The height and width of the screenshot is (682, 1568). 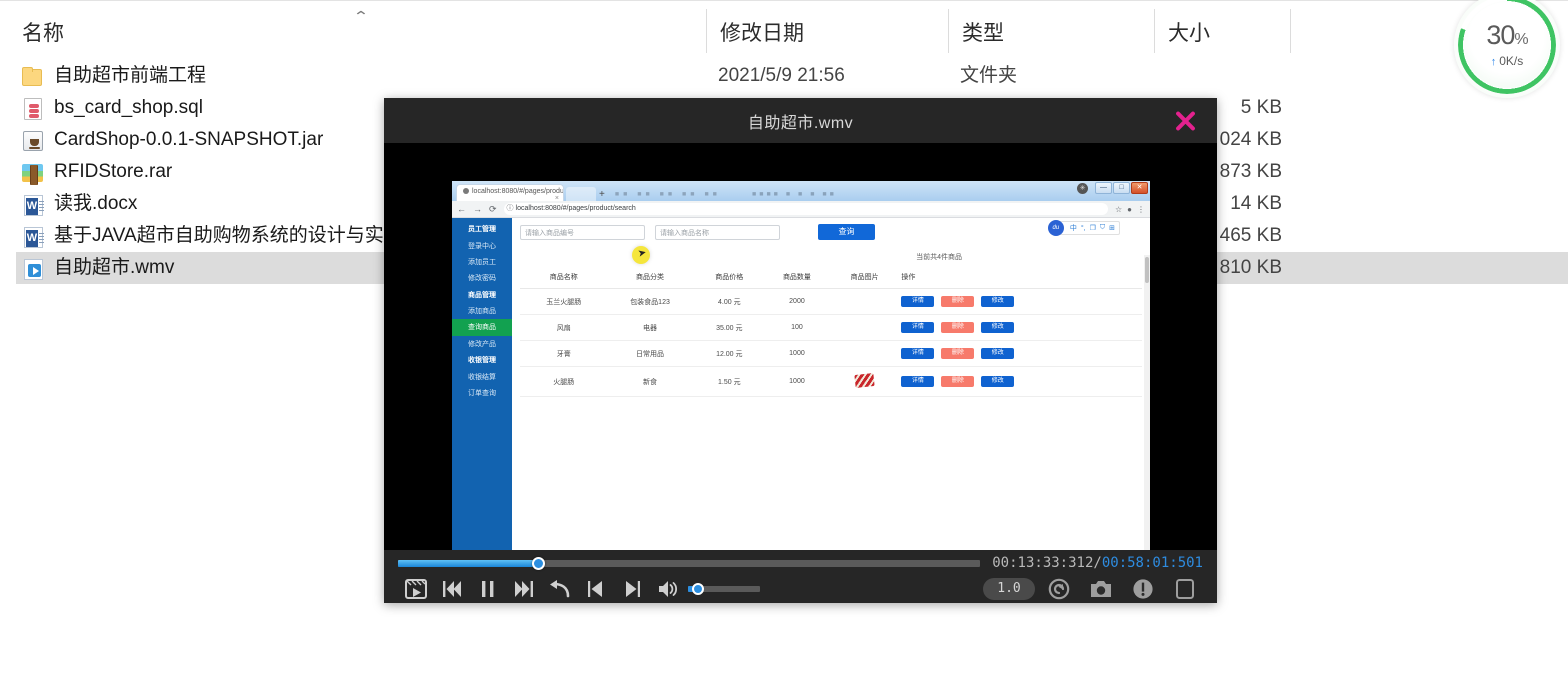 I want to click on ime-language-icon: 中, so click(x=1073, y=228).